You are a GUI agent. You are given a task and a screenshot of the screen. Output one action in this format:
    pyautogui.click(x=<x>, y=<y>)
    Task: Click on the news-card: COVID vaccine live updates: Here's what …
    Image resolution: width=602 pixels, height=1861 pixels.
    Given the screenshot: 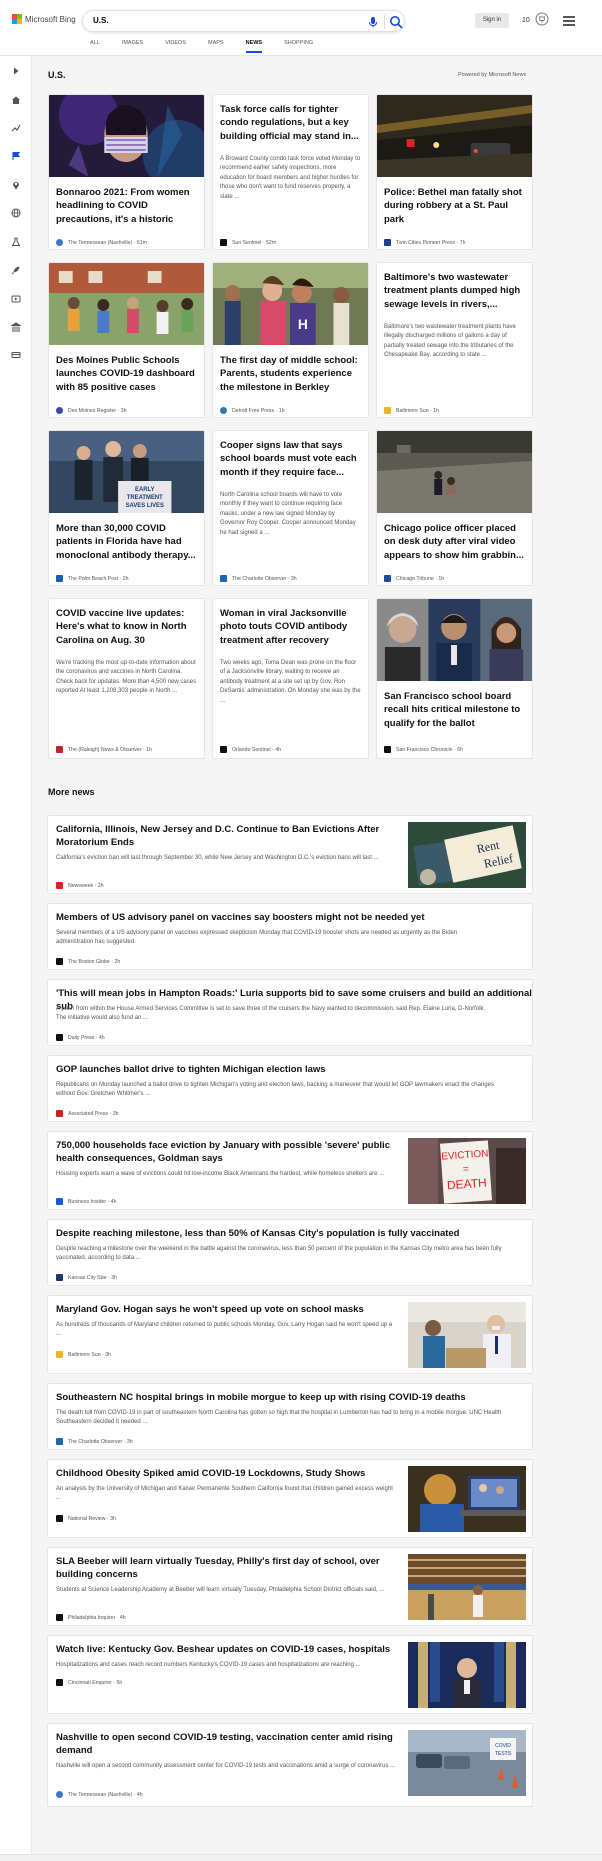 What is the action you would take?
    pyautogui.click(x=126, y=678)
    